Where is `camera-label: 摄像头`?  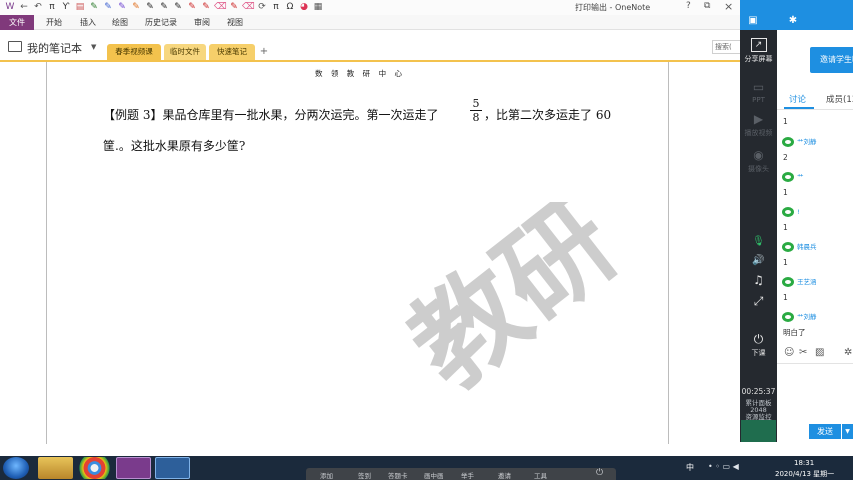 camera-label: 摄像头 is located at coordinates (758, 169).